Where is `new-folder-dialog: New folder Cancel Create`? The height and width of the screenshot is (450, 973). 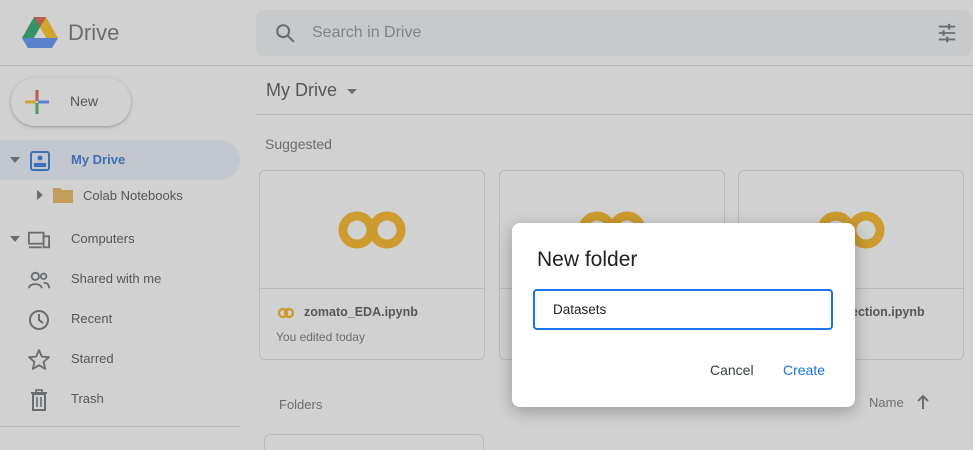 new-folder-dialog: New folder Cancel Create is located at coordinates (683, 315).